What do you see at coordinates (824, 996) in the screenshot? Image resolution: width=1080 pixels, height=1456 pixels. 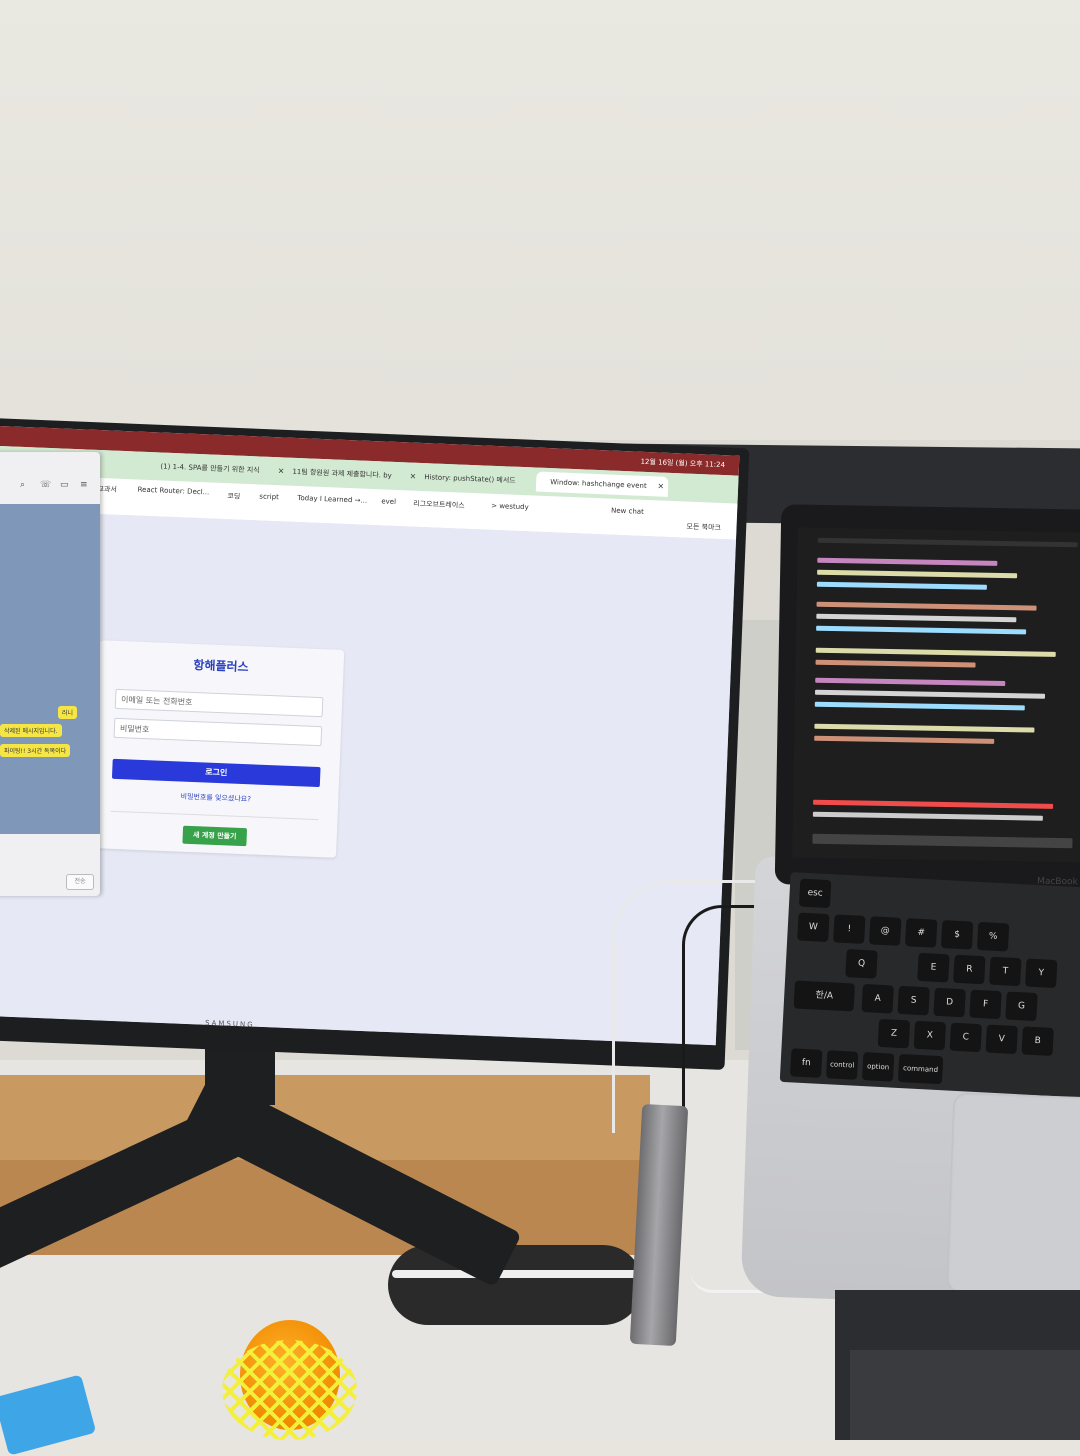 I see `key: 한/A` at bounding box center [824, 996].